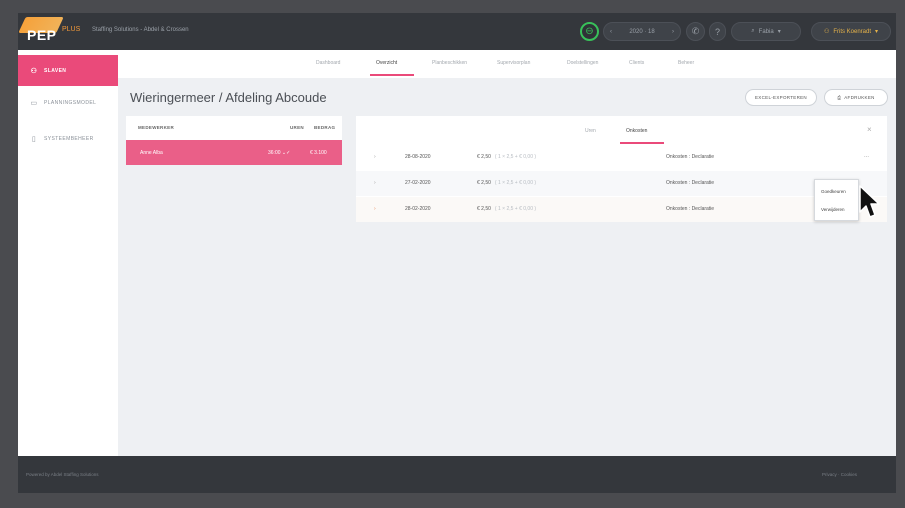 The width and height of the screenshot is (905, 508). I want to click on user-menu: ⚇ Frits Koenradt ▾, so click(851, 31).